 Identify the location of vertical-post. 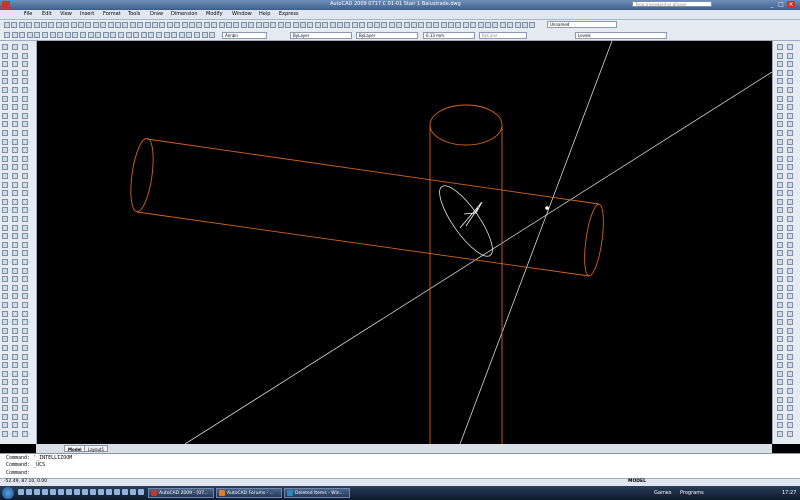
(466, 274).